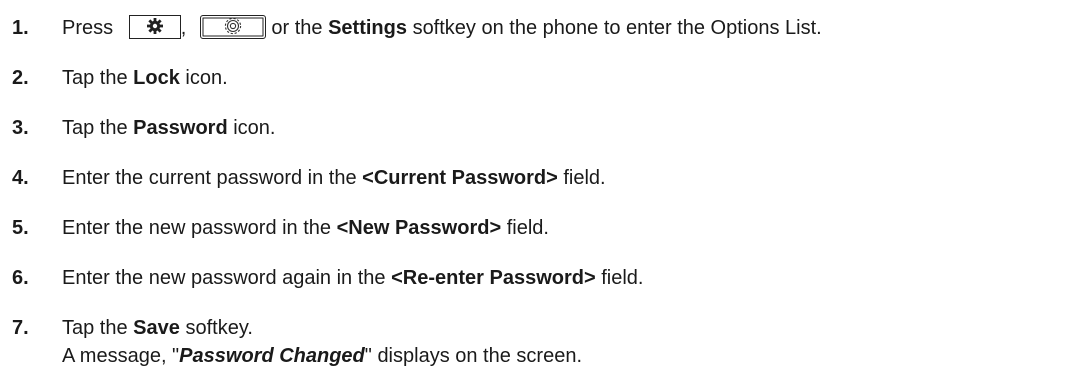  What do you see at coordinates (20, 278) in the screenshot?
I see `step-number: 6.` at bounding box center [20, 278].